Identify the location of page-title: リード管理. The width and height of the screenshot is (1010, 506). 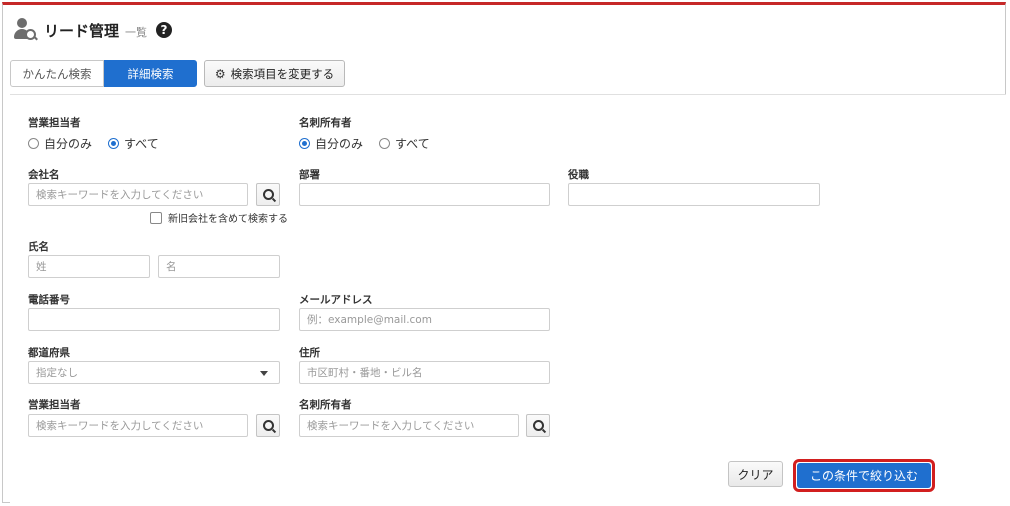
(82, 30).